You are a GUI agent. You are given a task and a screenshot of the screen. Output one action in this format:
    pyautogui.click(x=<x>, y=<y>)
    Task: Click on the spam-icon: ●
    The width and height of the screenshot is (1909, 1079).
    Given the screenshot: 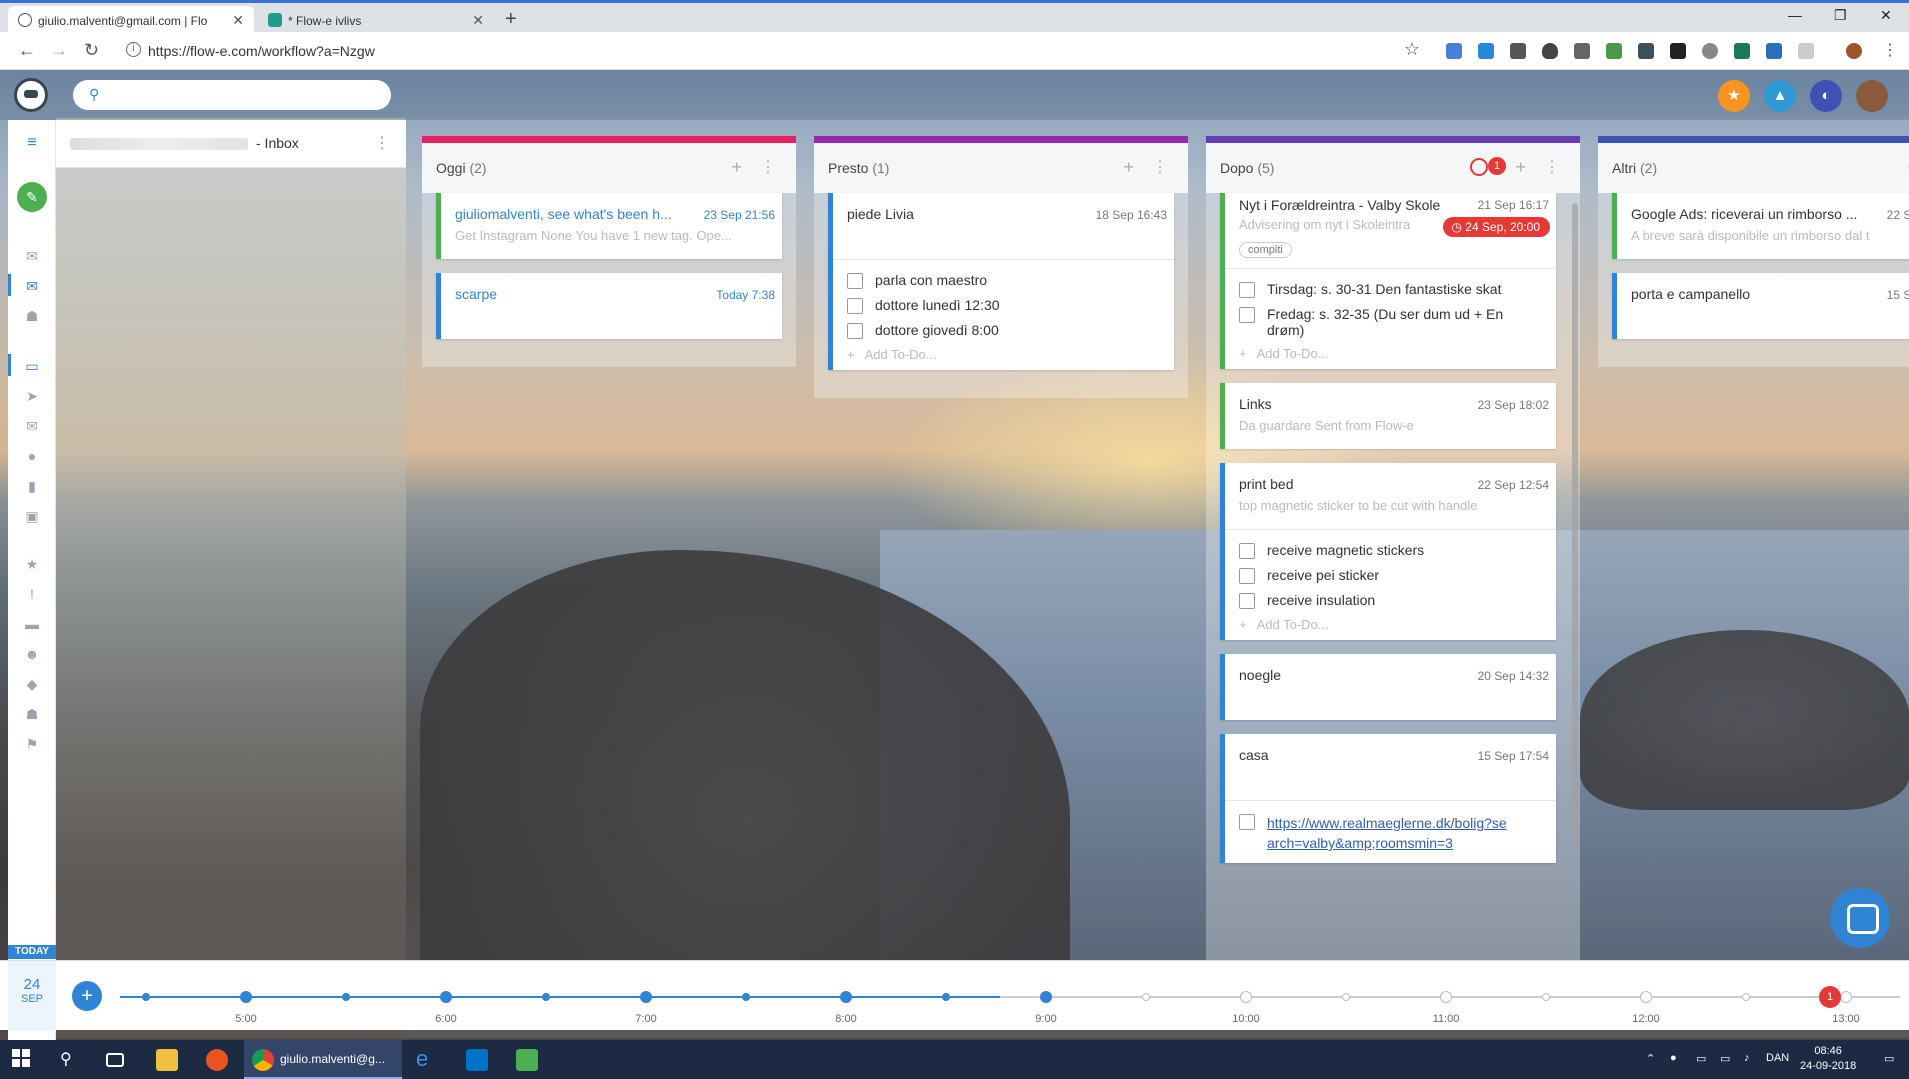 What is the action you would take?
    pyautogui.click(x=32, y=456)
    